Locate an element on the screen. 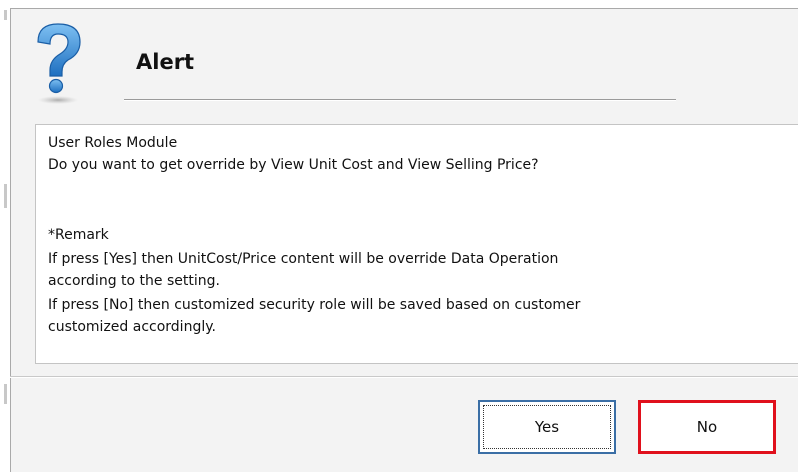 This screenshot has height=472, width=798. yes-button: Yes is located at coordinates (547, 427).